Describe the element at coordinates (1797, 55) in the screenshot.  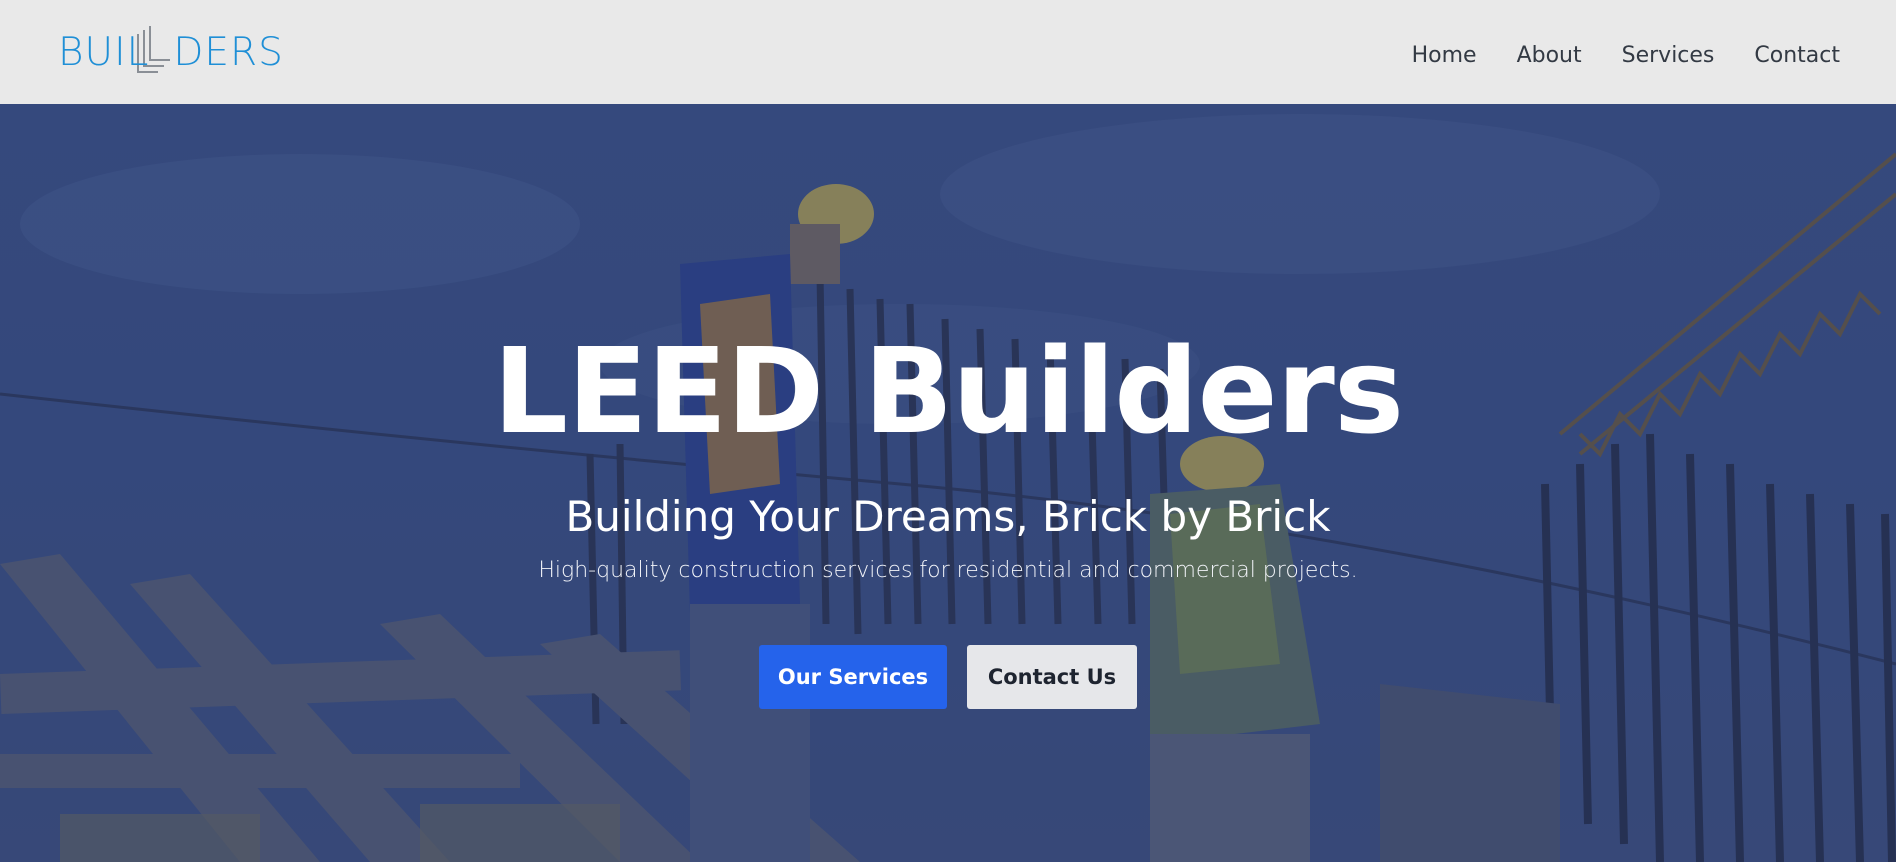
I see `nav-contact-link: Contact` at that location.